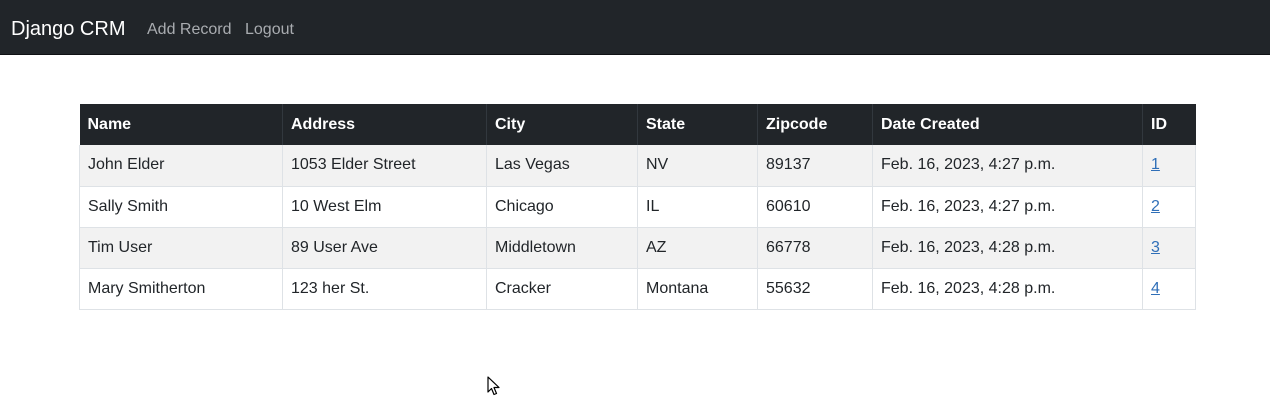 Image resolution: width=1270 pixels, height=411 pixels. What do you see at coordinates (493, 386) in the screenshot?
I see `mouse-pointer-icon` at bounding box center [493, 386].